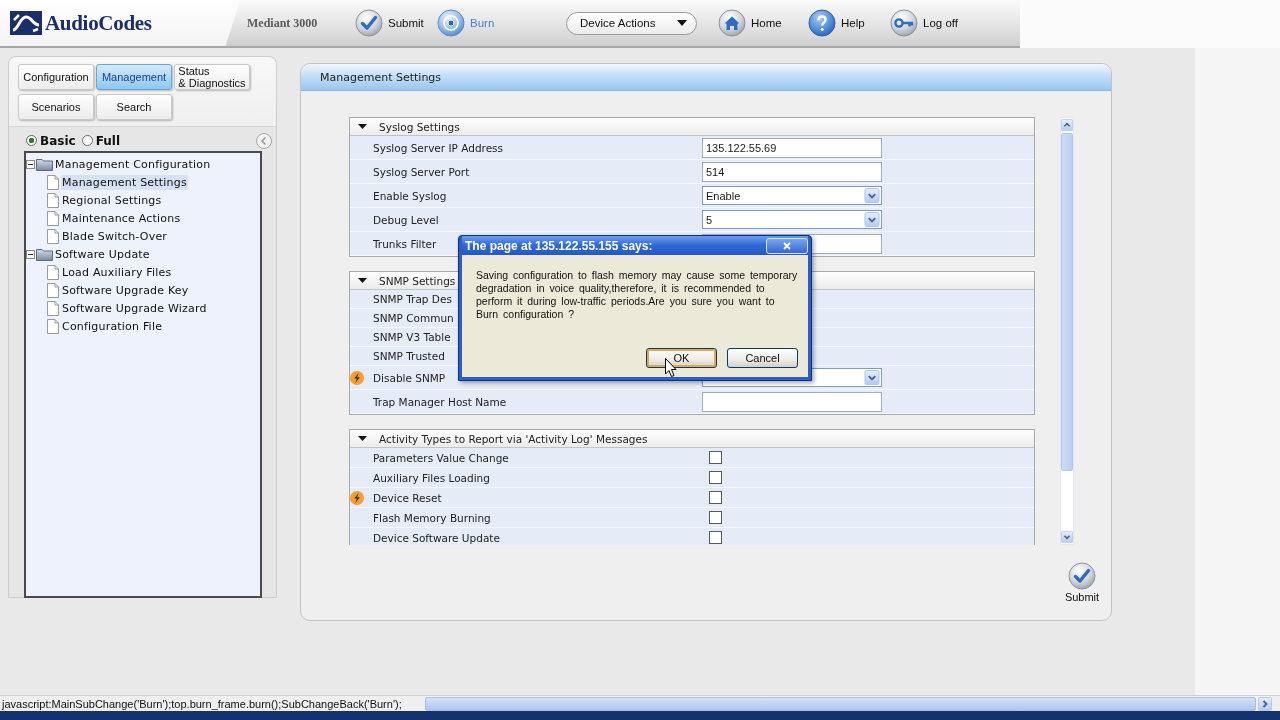  I want to click on disc-icon, so click(451, 23).